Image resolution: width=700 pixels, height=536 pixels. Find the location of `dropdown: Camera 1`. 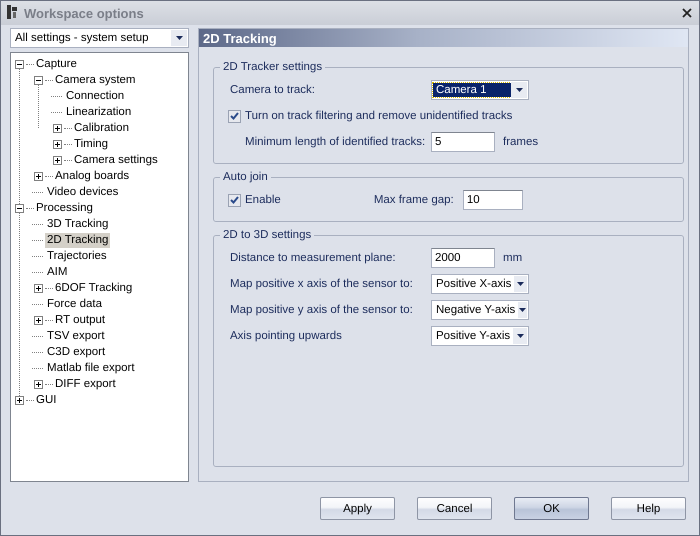

dropdown: Camera 1 is located at coordinates (480, 90).